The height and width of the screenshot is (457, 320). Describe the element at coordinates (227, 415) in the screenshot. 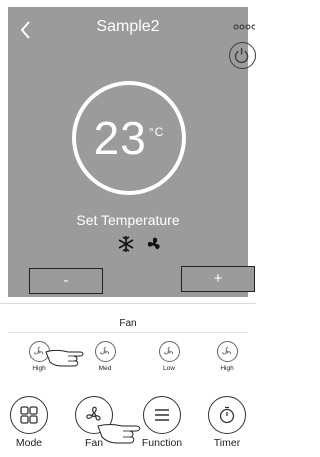

I see `timer-icon` at that location.